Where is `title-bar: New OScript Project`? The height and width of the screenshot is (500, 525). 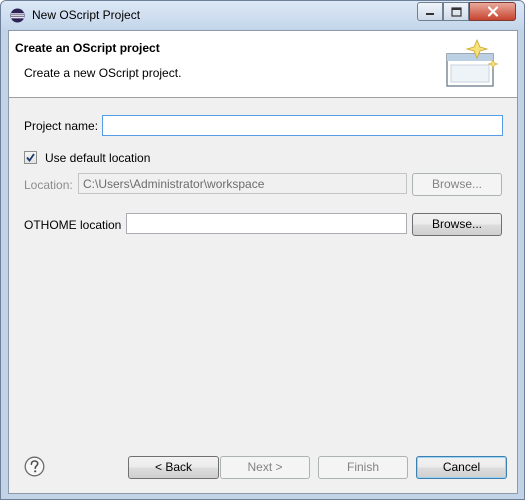 title-bar: New OScript Project is located at coordinates (262, 15).